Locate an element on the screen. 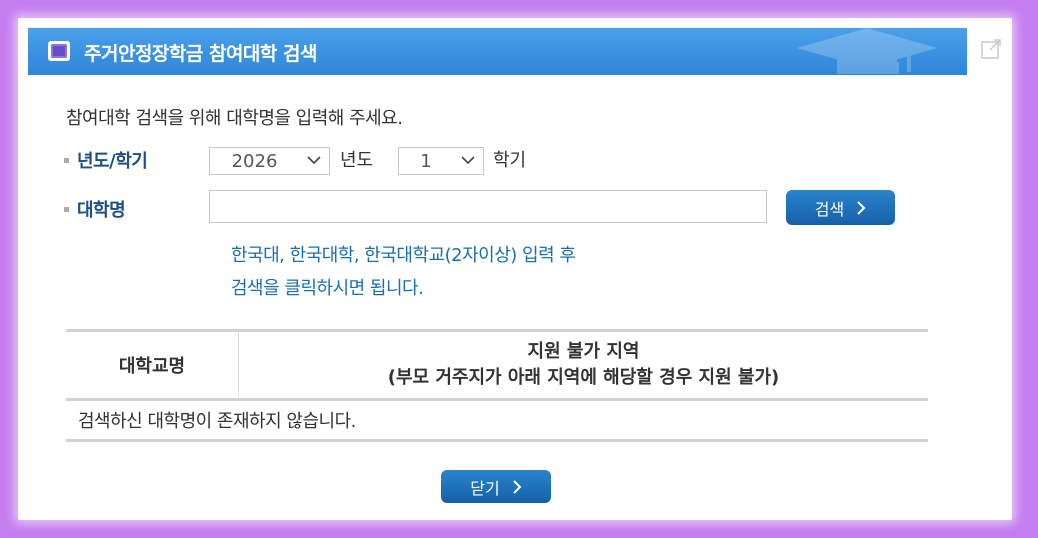 This screenshot has width=1038, height=538. year-select: 2026 is located at coordinates (269, 161).